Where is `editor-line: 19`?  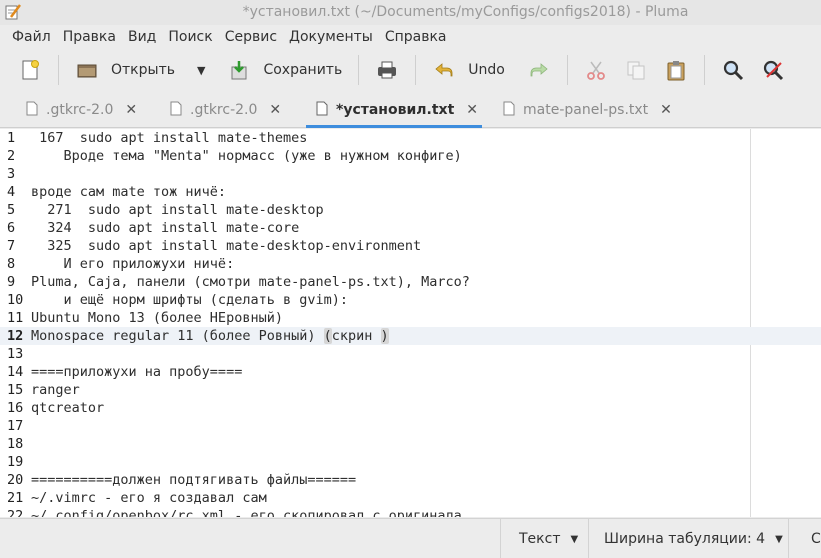 editor-line: 19 is located at coordinates (410, 462).